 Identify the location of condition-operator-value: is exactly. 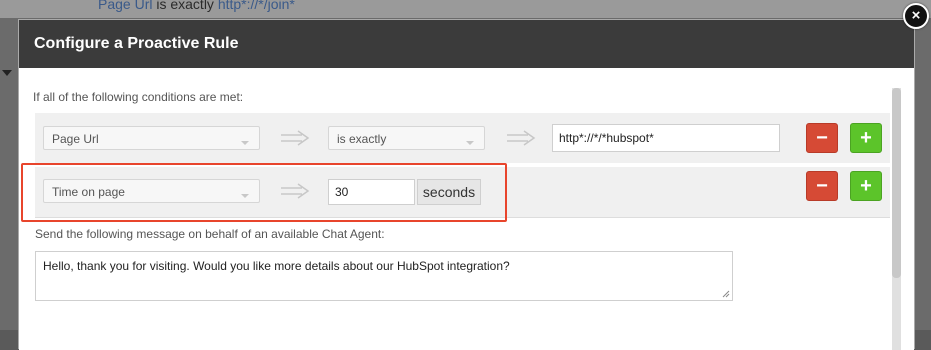
(362, 139).